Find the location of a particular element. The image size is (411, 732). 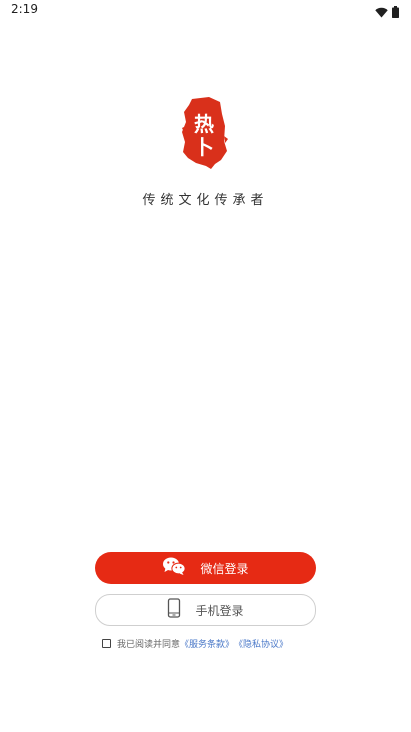

seal-text-bottom: 卜 is located at coordinates (204, 147).